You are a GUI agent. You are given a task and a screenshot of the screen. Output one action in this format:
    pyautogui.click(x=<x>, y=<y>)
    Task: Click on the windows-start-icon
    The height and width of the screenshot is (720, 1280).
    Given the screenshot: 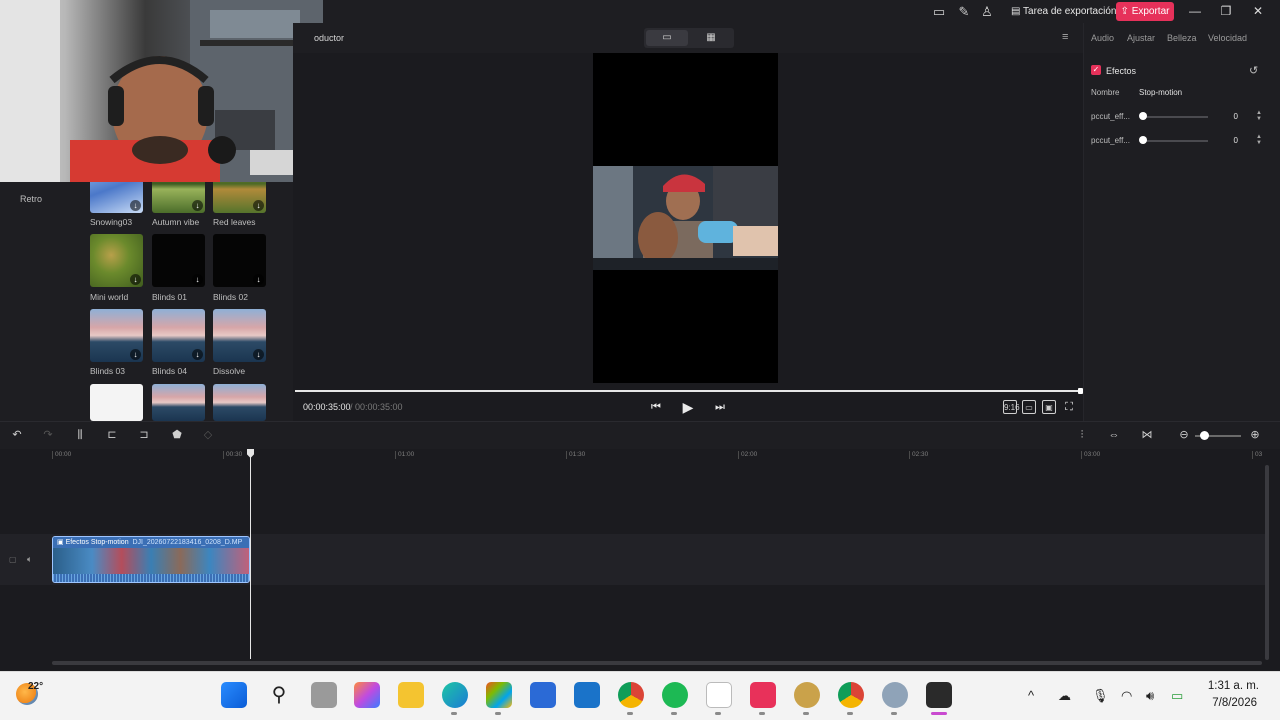 What is the action you would take?
    pyautogui.click(x=234, y=695)
    